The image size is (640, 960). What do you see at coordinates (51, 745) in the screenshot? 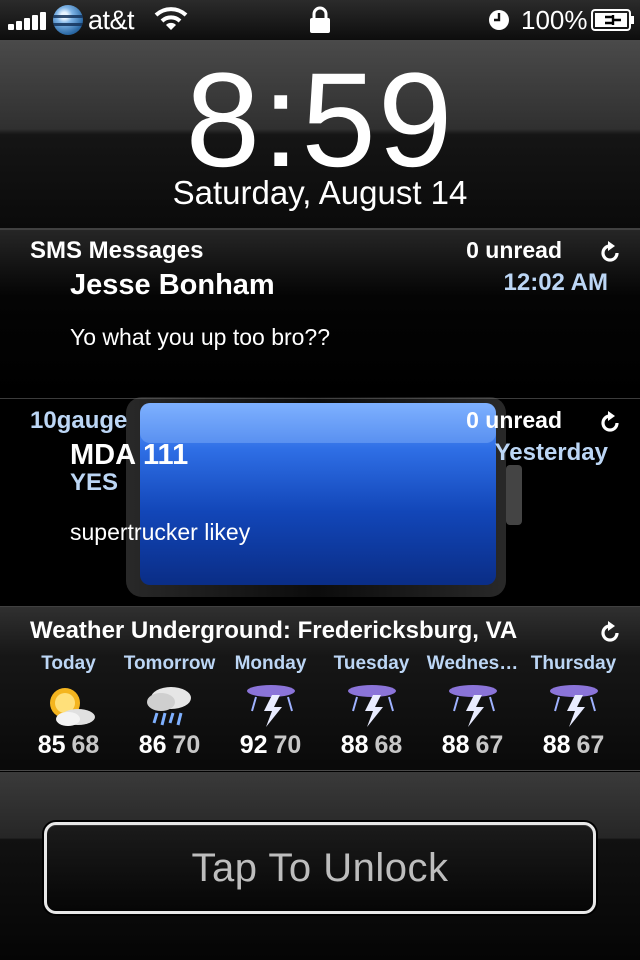
I see `high-temp: 85` at bounding box center [51, 745].